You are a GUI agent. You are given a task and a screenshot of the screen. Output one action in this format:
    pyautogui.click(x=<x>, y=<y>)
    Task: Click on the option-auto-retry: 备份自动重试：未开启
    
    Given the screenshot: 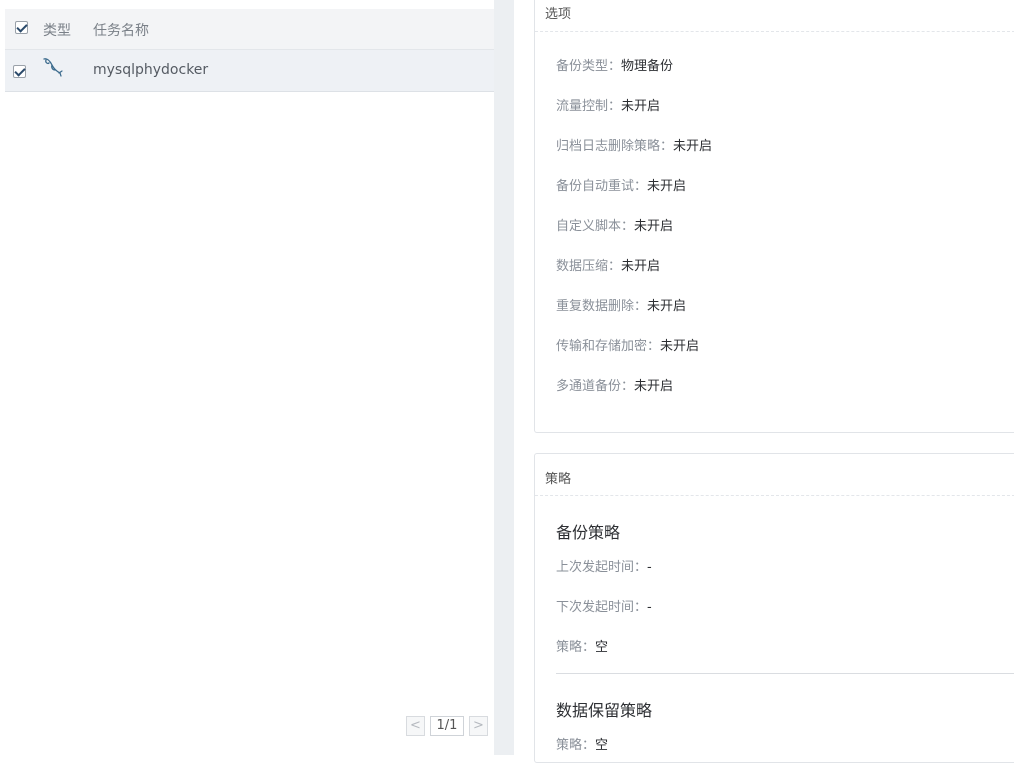 What is the action you would take?
    pyautogui.click(x=621, y=186)
    